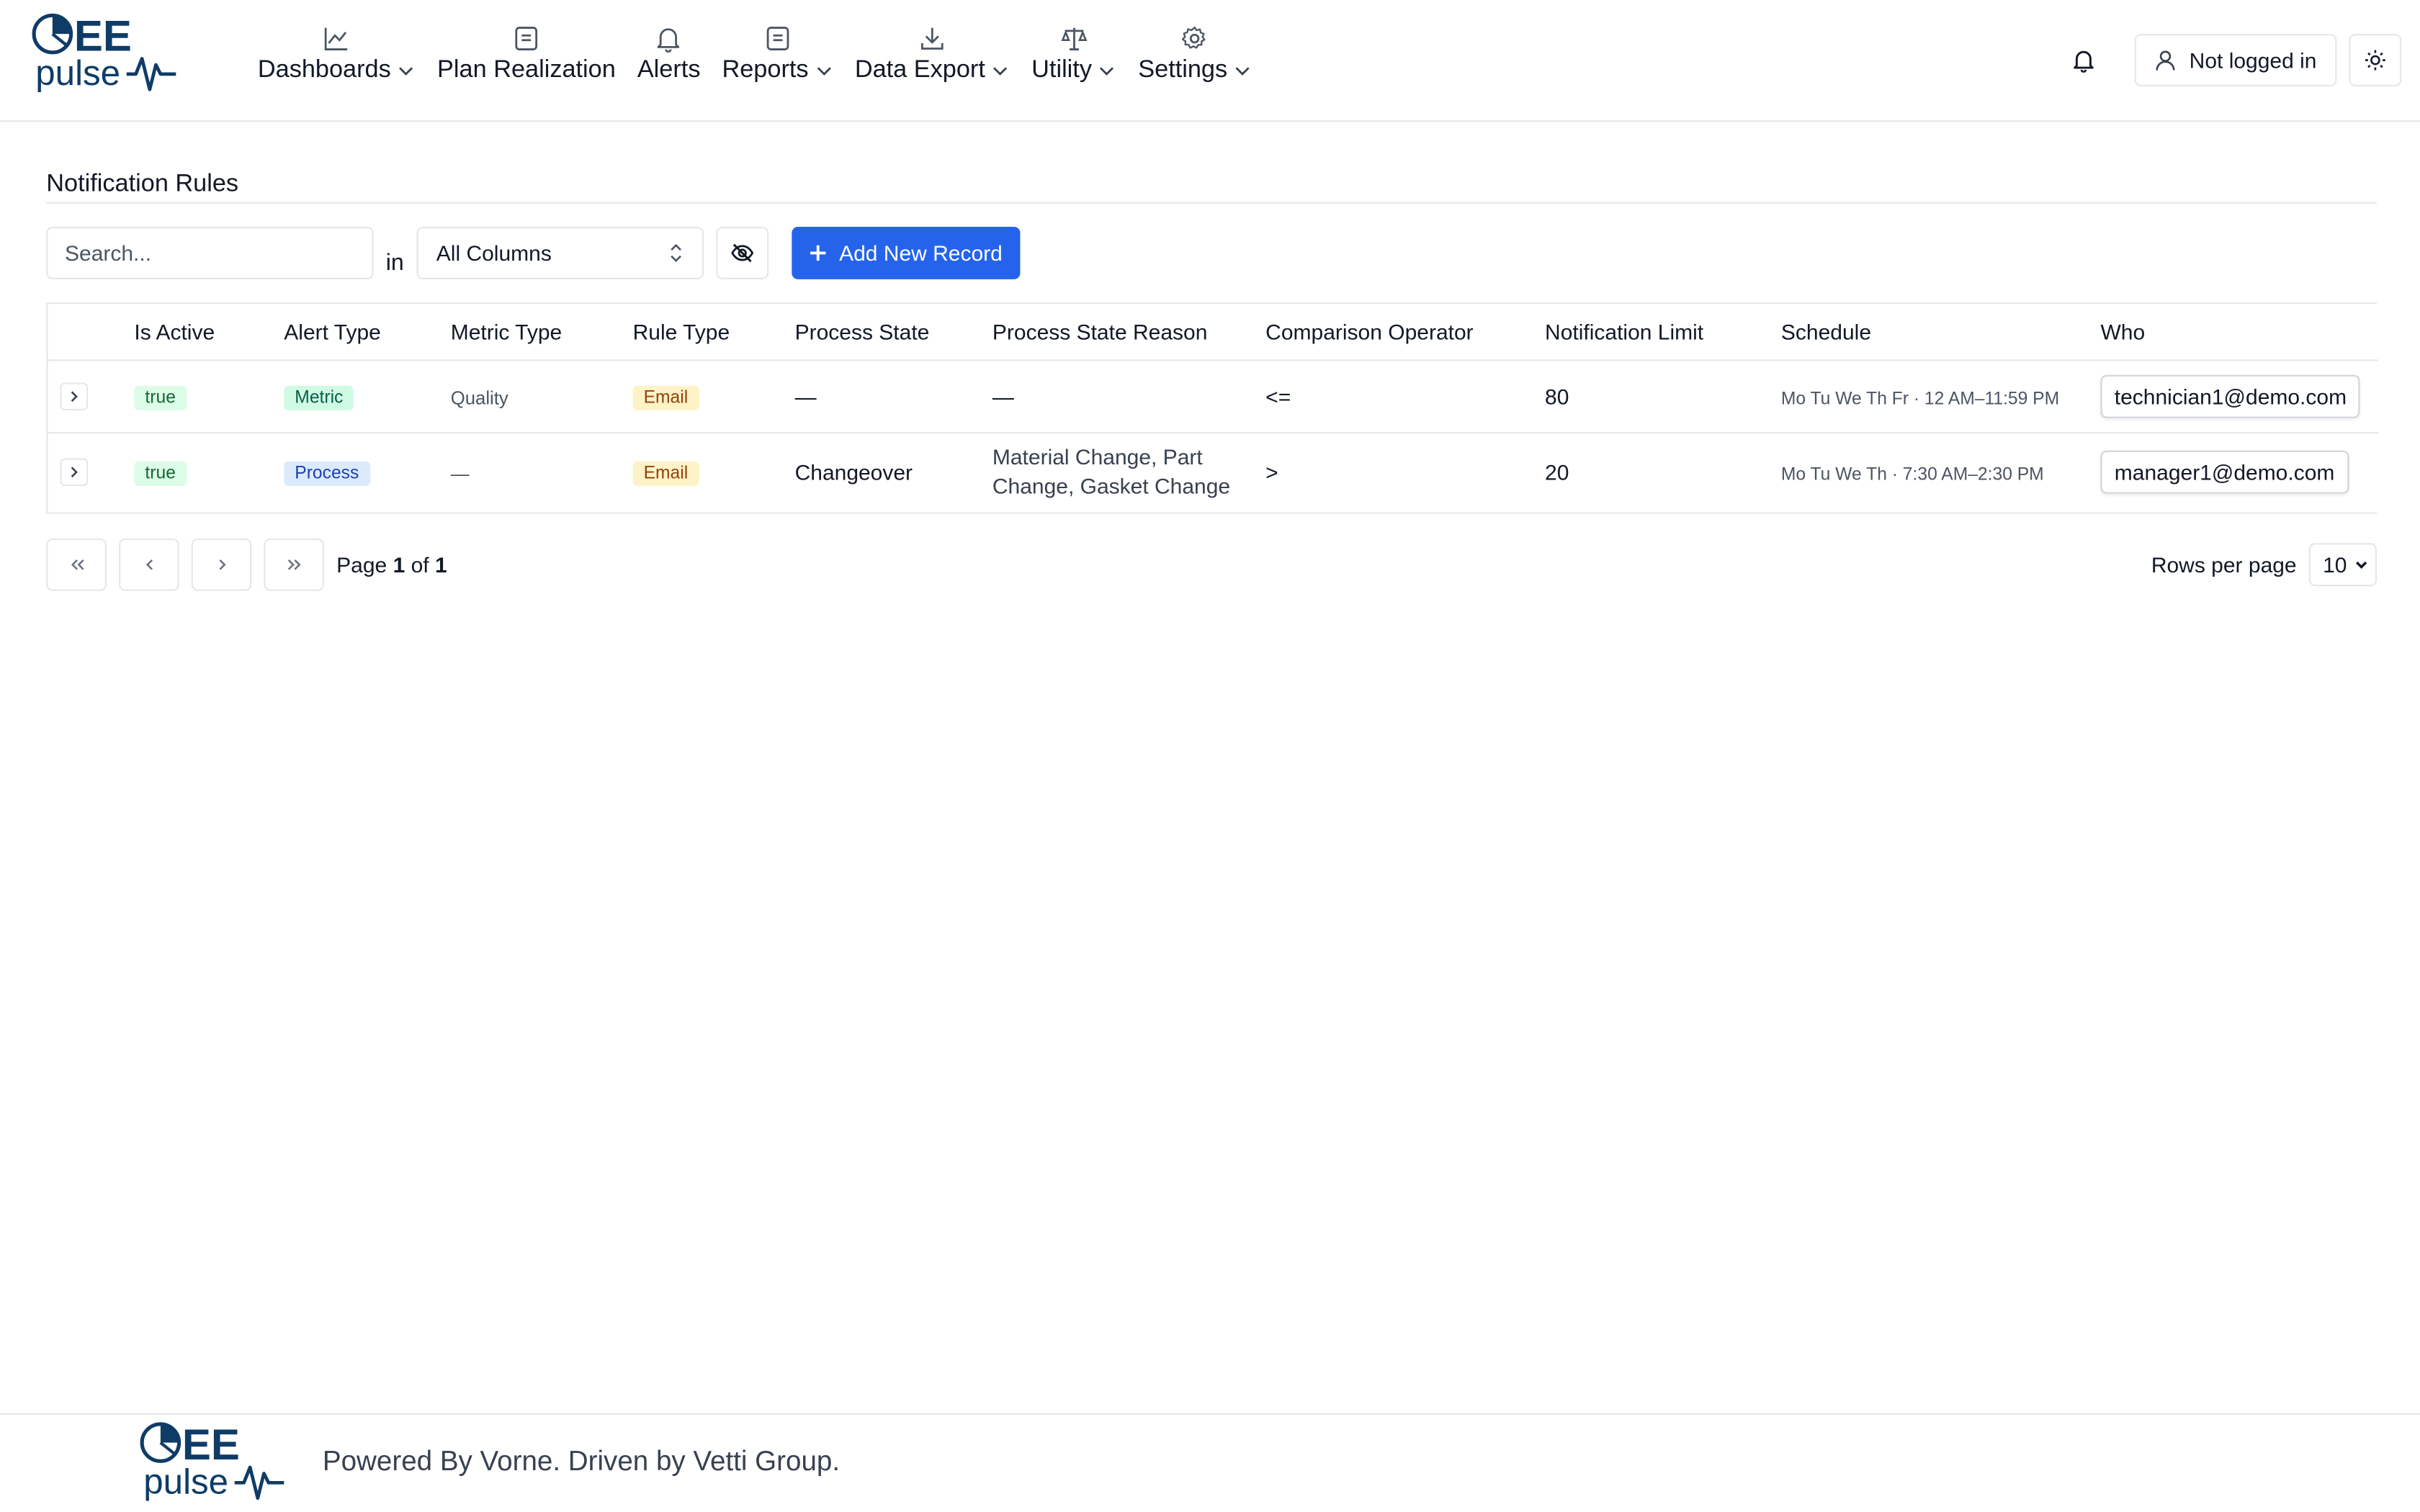 This screenshot has width=2420, height=1512. Describe the element at coordinates (2224, 564) in the screenshot. I see `rows-per-page-label: Rows per page` at that location.